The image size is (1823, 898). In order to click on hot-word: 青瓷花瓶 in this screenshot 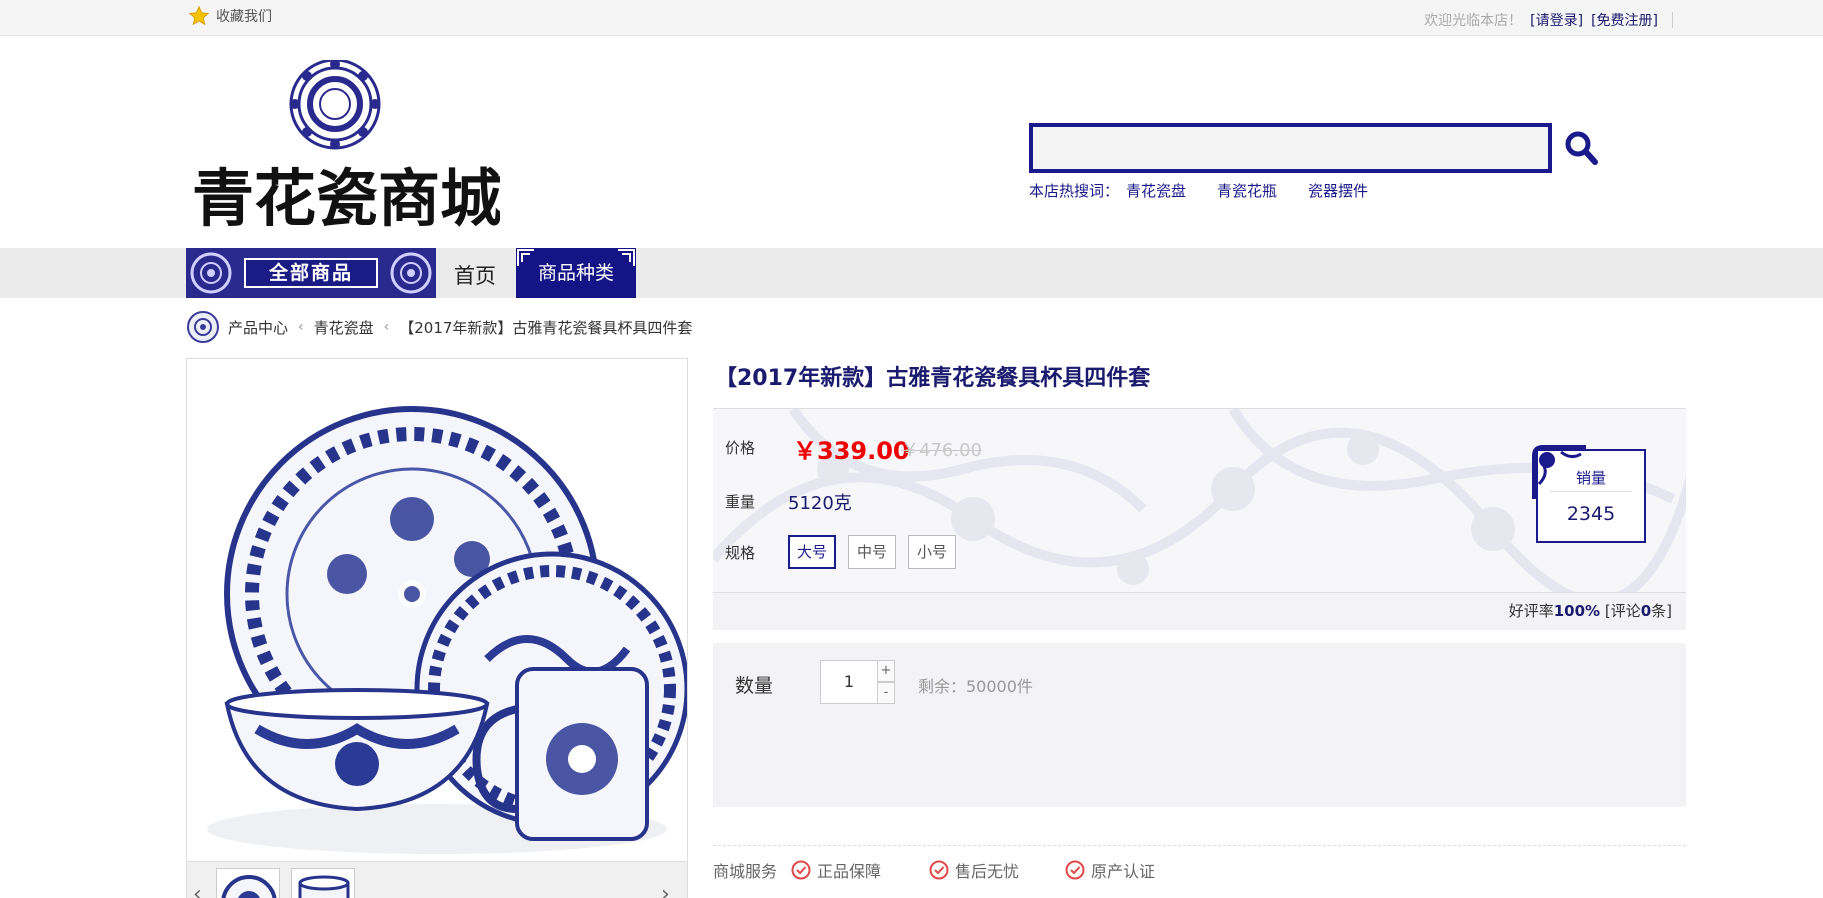, I will do `click(1247, 190)`.